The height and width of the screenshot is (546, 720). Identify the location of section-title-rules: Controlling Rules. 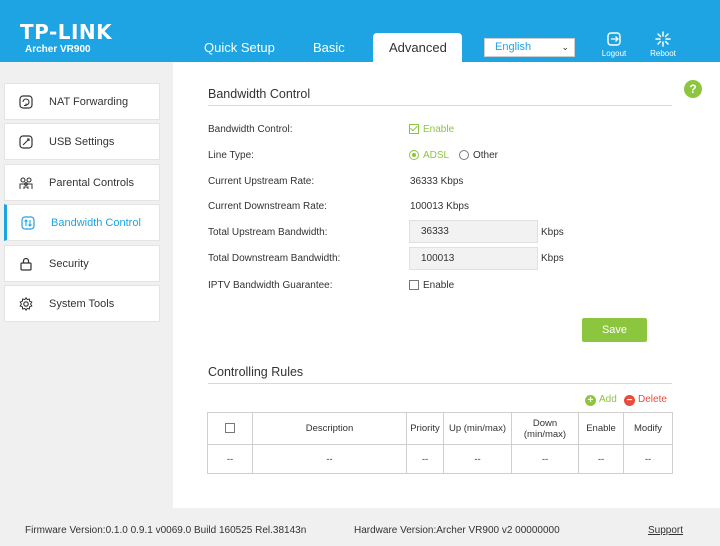
(256, 372).